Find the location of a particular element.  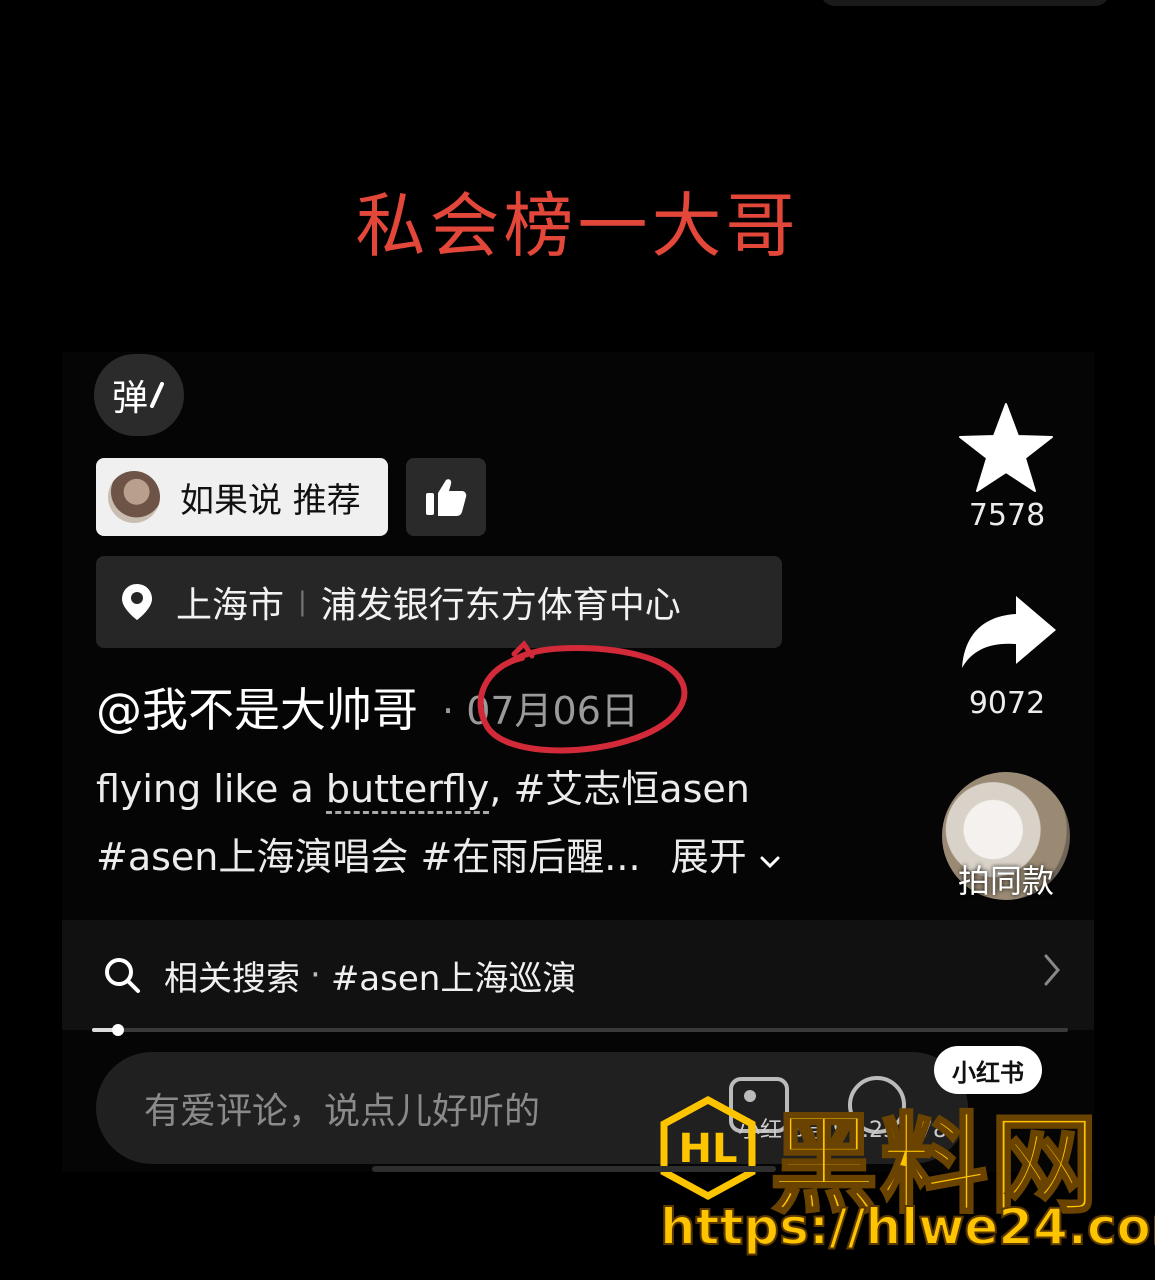

related-search-query: #asen上海巡演 is located at coordinates (453, 978).